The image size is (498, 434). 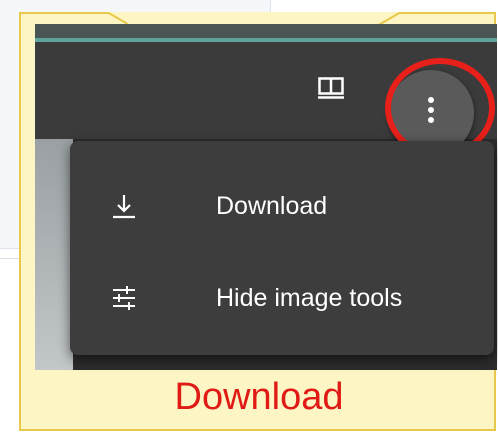 What do you see at coordinates (54, 254) in the screenshot?
I see `image-preview-edge` at bounding box center [54, 254].